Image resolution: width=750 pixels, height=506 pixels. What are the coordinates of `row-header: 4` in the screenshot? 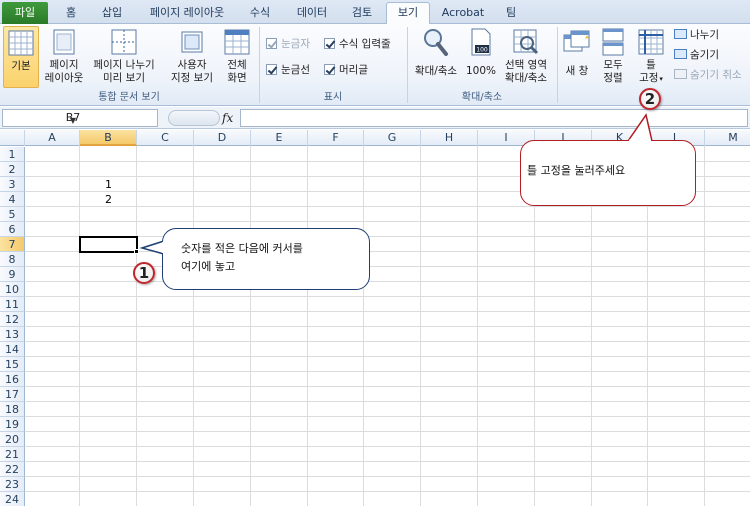 It's located at (12, 199).